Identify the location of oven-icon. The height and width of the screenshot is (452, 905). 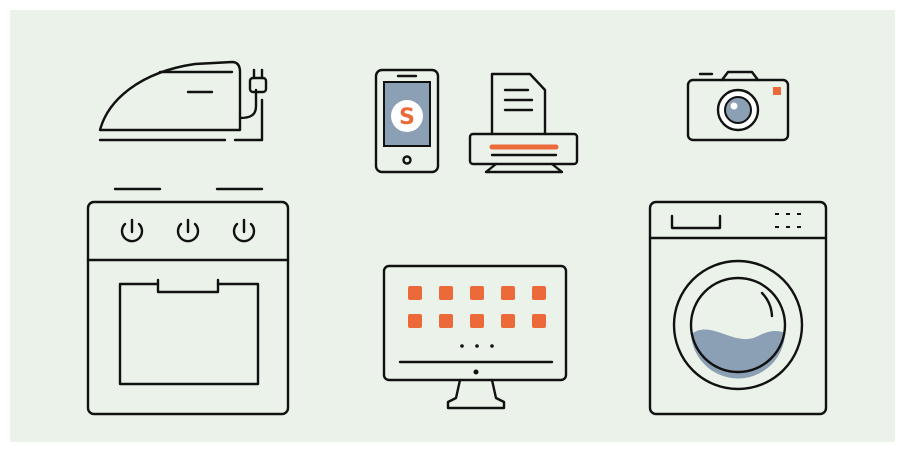
(188, 301).